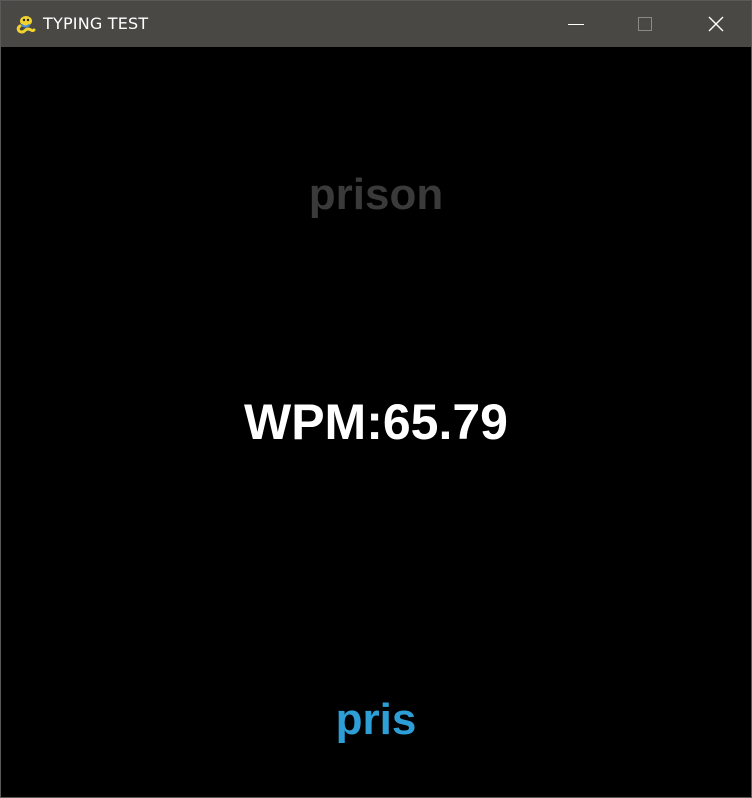 Image resolution: width=752 pixels, height=798 pixels. What do you see at coordinates (26, 25) in the screenshot?
I see `pygame-snake-icon` at bounding box center [26, 25].